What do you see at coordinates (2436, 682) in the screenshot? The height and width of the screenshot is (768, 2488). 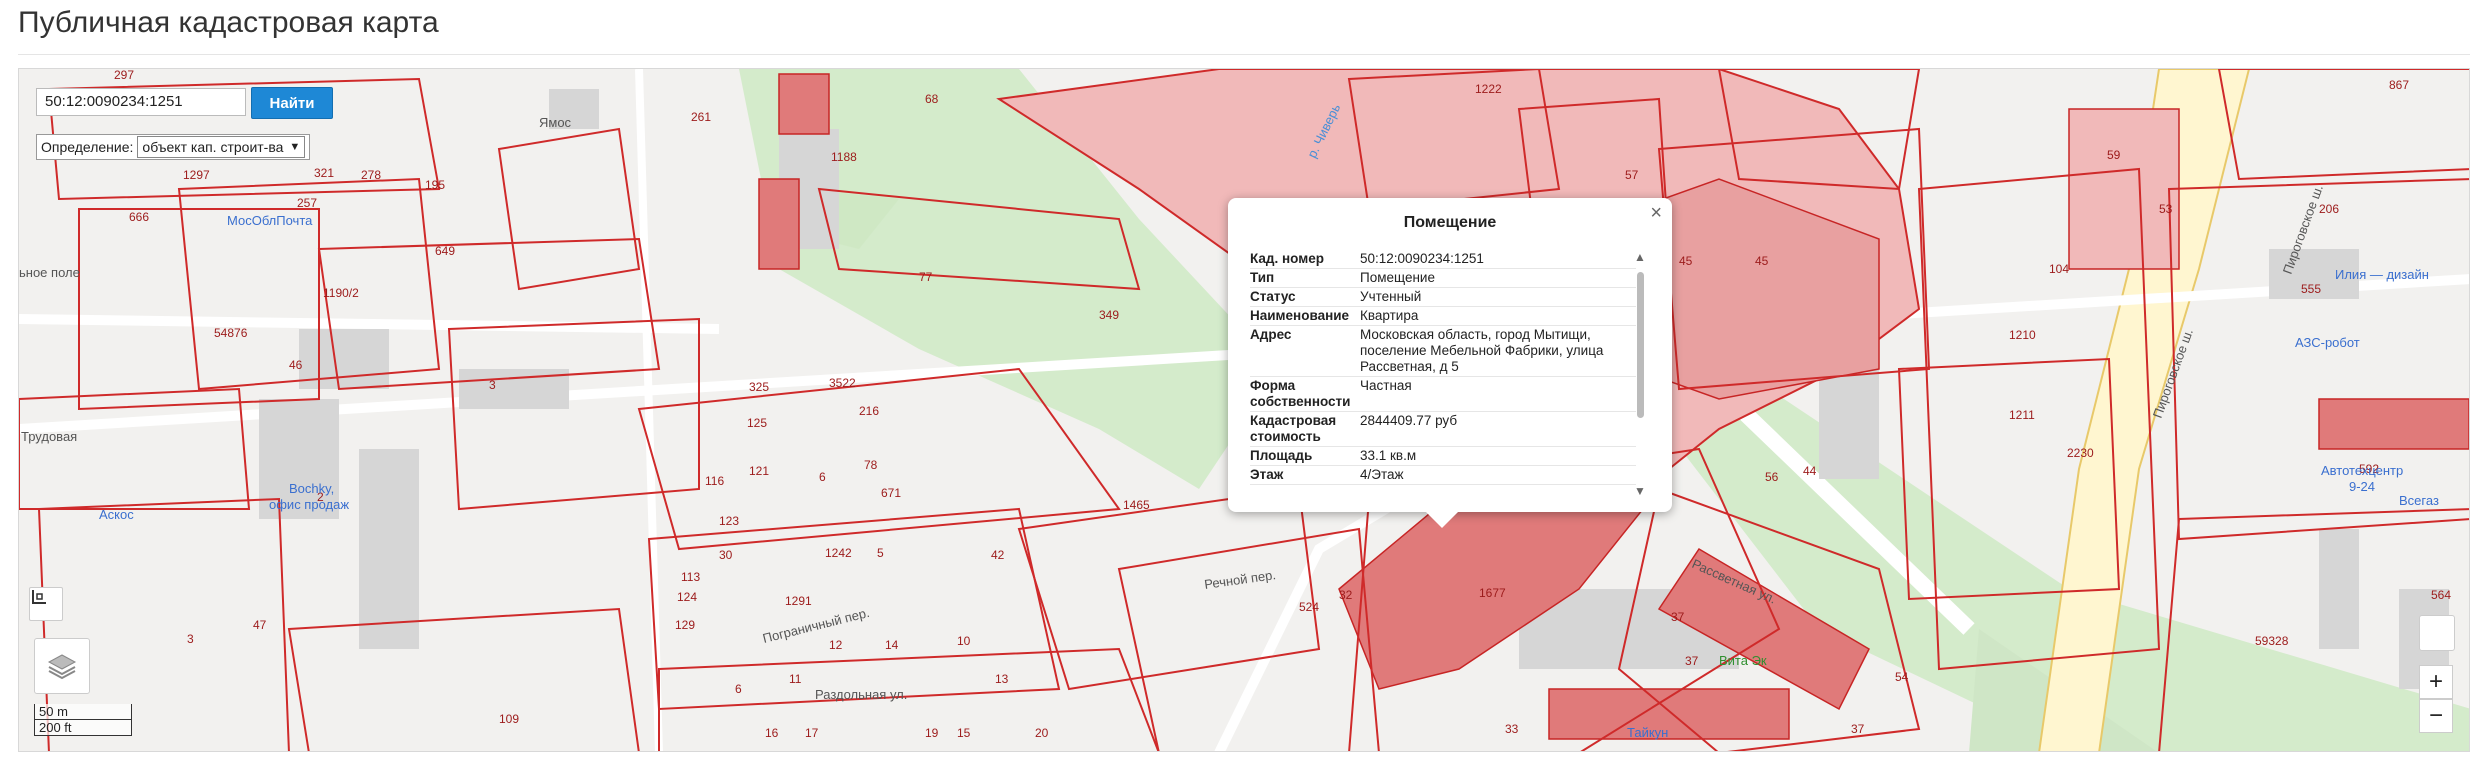 I see `zoom-in-button: +` at bounding box center [2436, 682].